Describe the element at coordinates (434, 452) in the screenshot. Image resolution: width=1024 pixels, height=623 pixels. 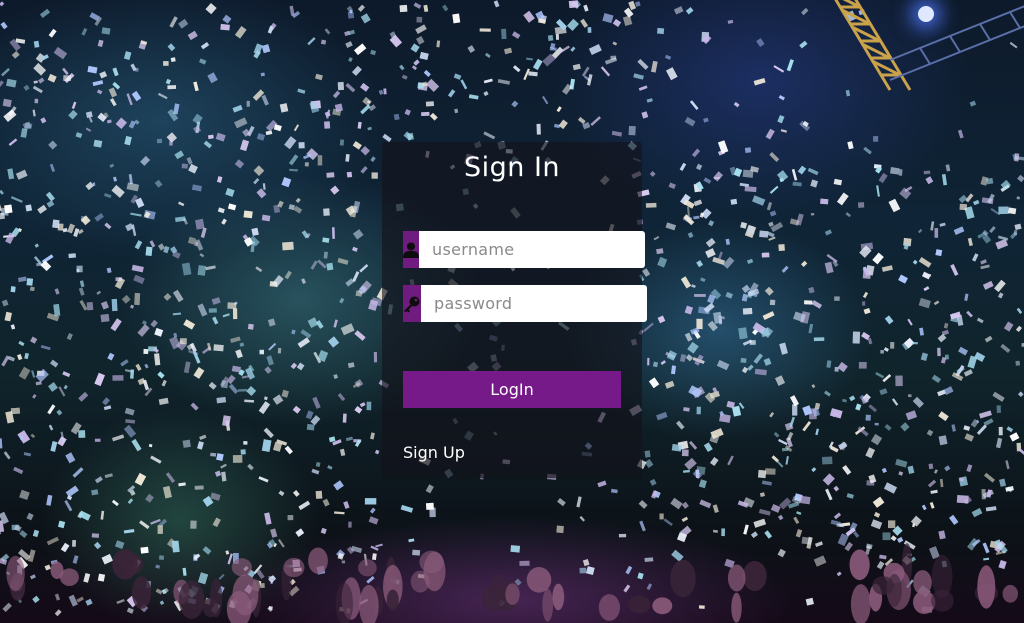
I see `signup-link: Sign Up` at that location.